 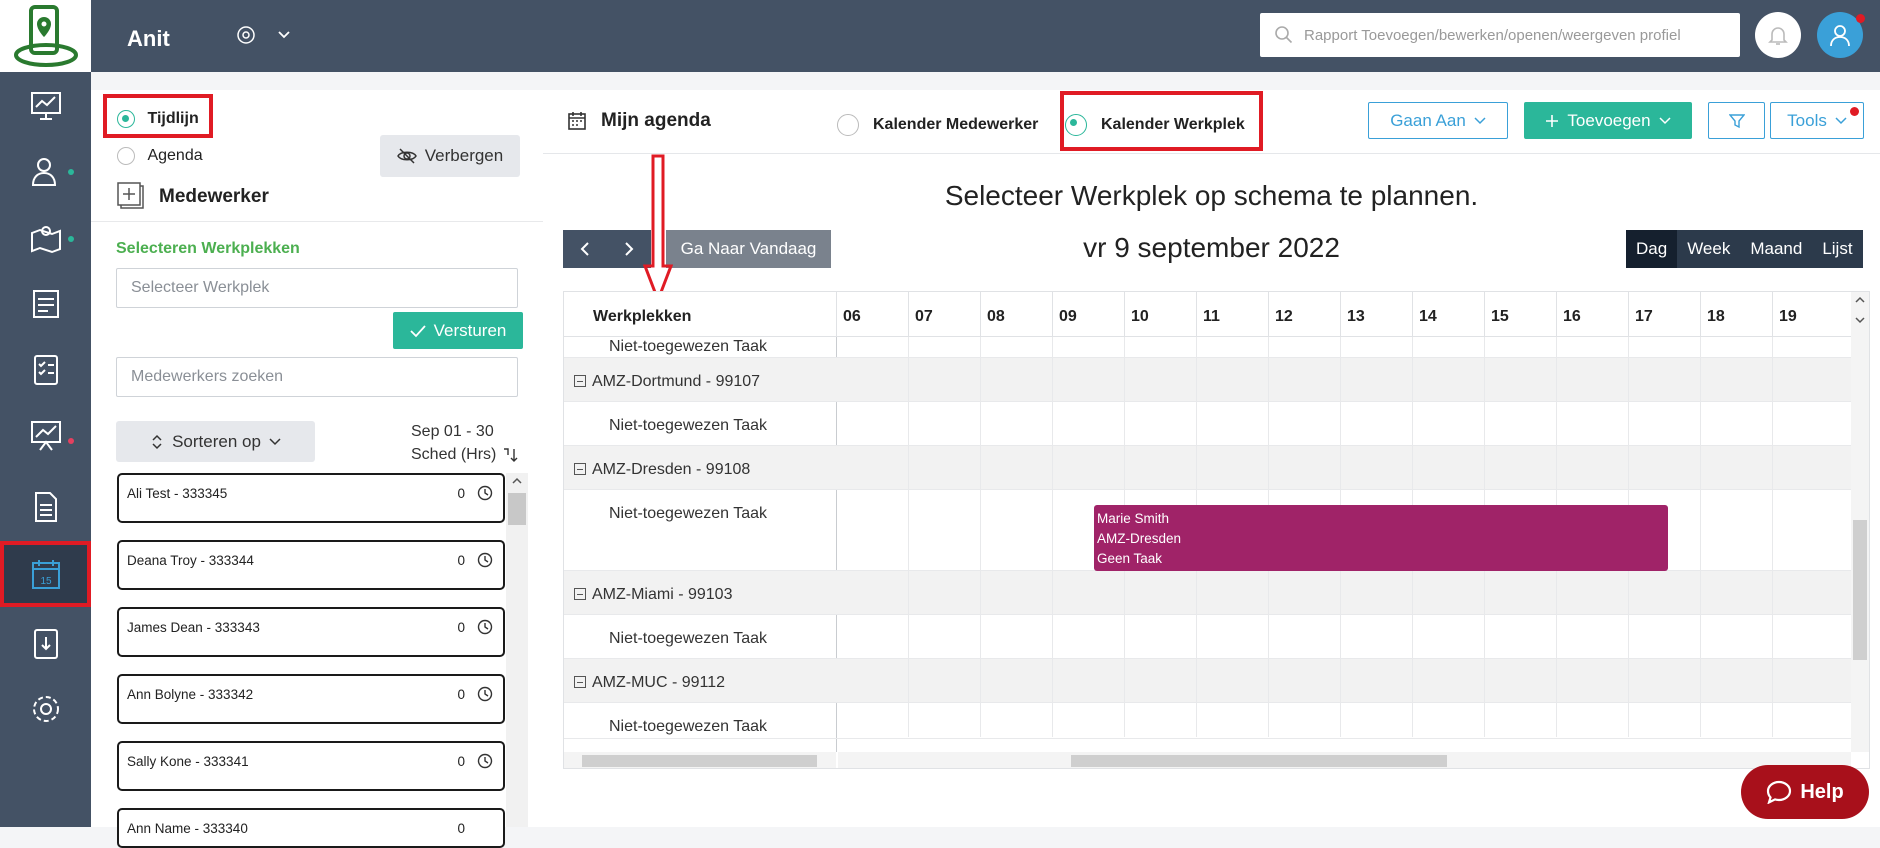 I want to click on prev-button, so click(x=585, y=249).